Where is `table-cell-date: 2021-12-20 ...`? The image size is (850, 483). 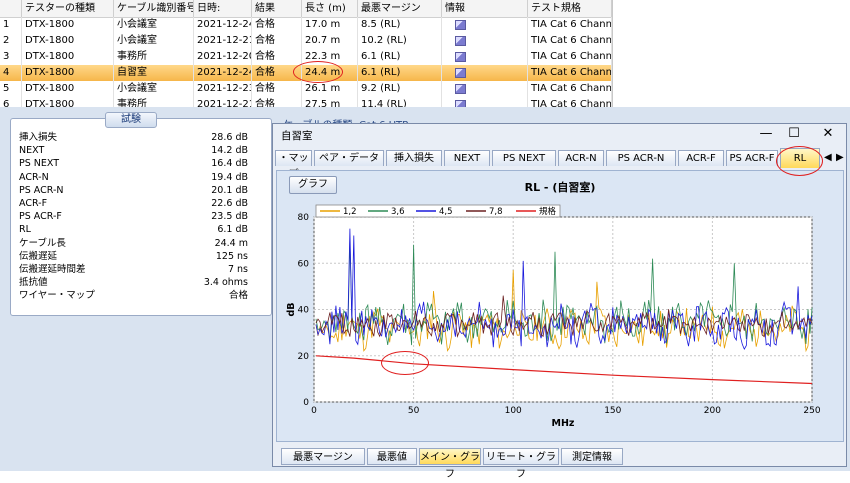
table-cell-date: 2021-12-20 ... is located at coordinates (223, 57).